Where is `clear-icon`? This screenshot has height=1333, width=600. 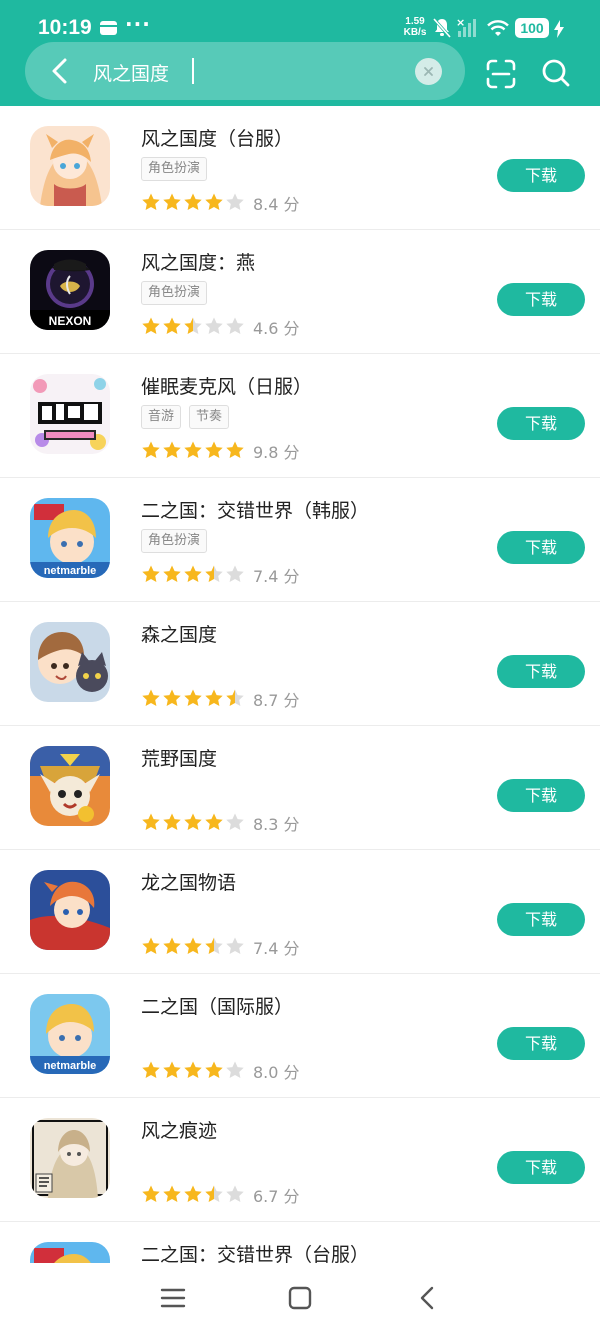 clear-icon is located at coordinates (428, 71).